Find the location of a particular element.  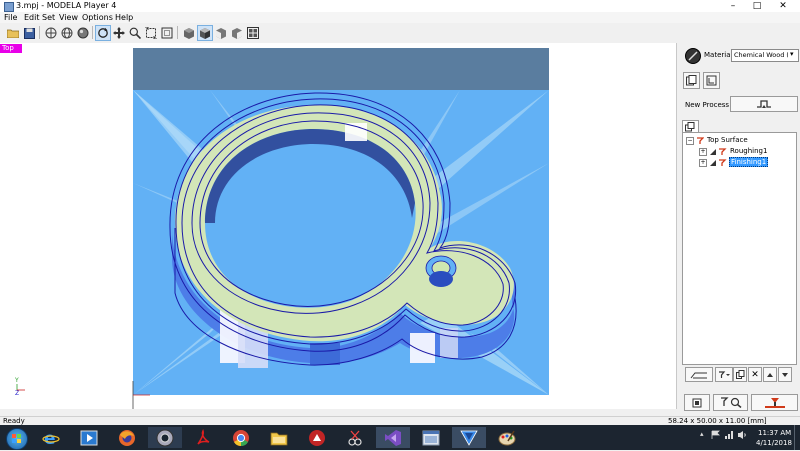

collapse-icon: − is located at coordinates (690, 141).